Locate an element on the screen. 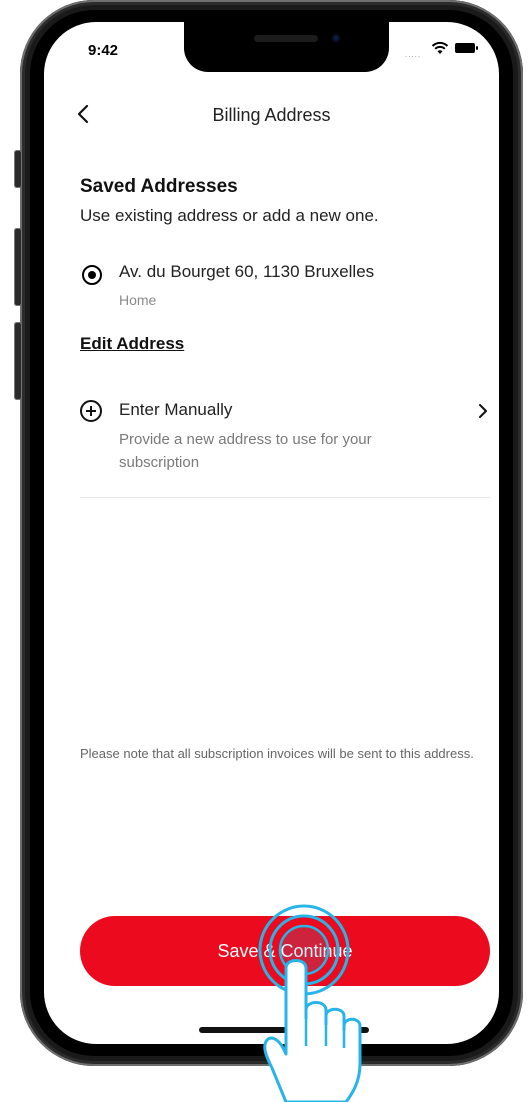 This screenshot has width=531, height=1102. radio-selected-icon is located at coordinates (92, 275).